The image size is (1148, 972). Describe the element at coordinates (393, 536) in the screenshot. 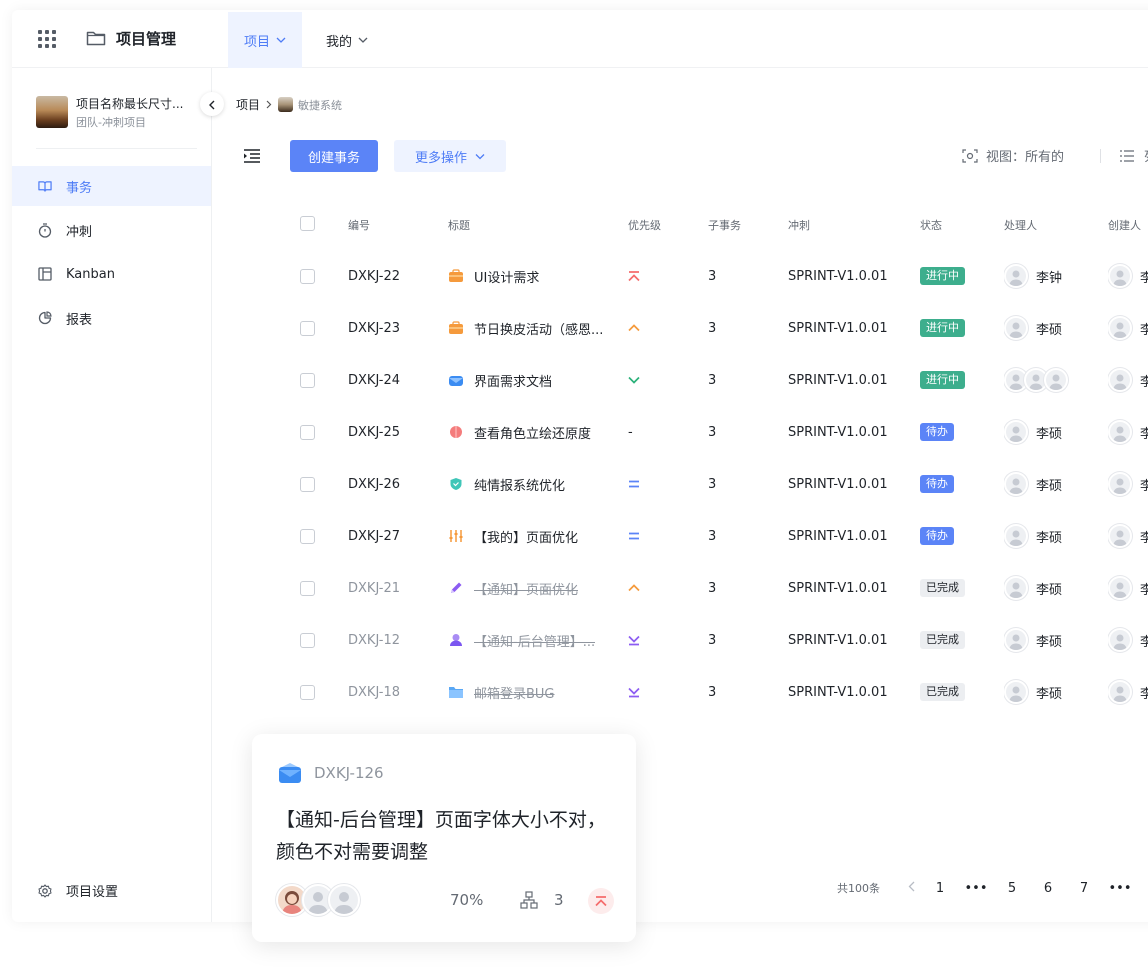

I see `issue-id: DXKJ-27` at that location.